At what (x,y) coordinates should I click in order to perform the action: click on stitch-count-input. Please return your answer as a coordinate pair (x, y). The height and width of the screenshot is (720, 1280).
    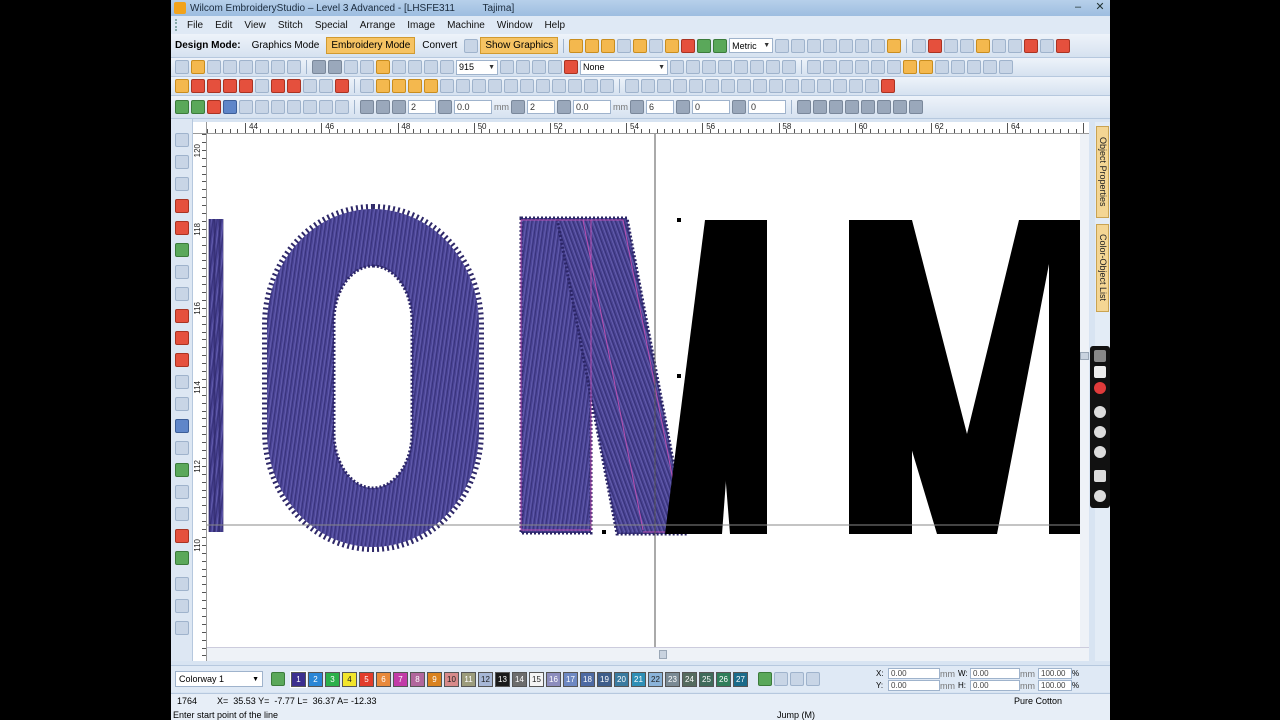
    Looking at the image, I should click on (422, 107).